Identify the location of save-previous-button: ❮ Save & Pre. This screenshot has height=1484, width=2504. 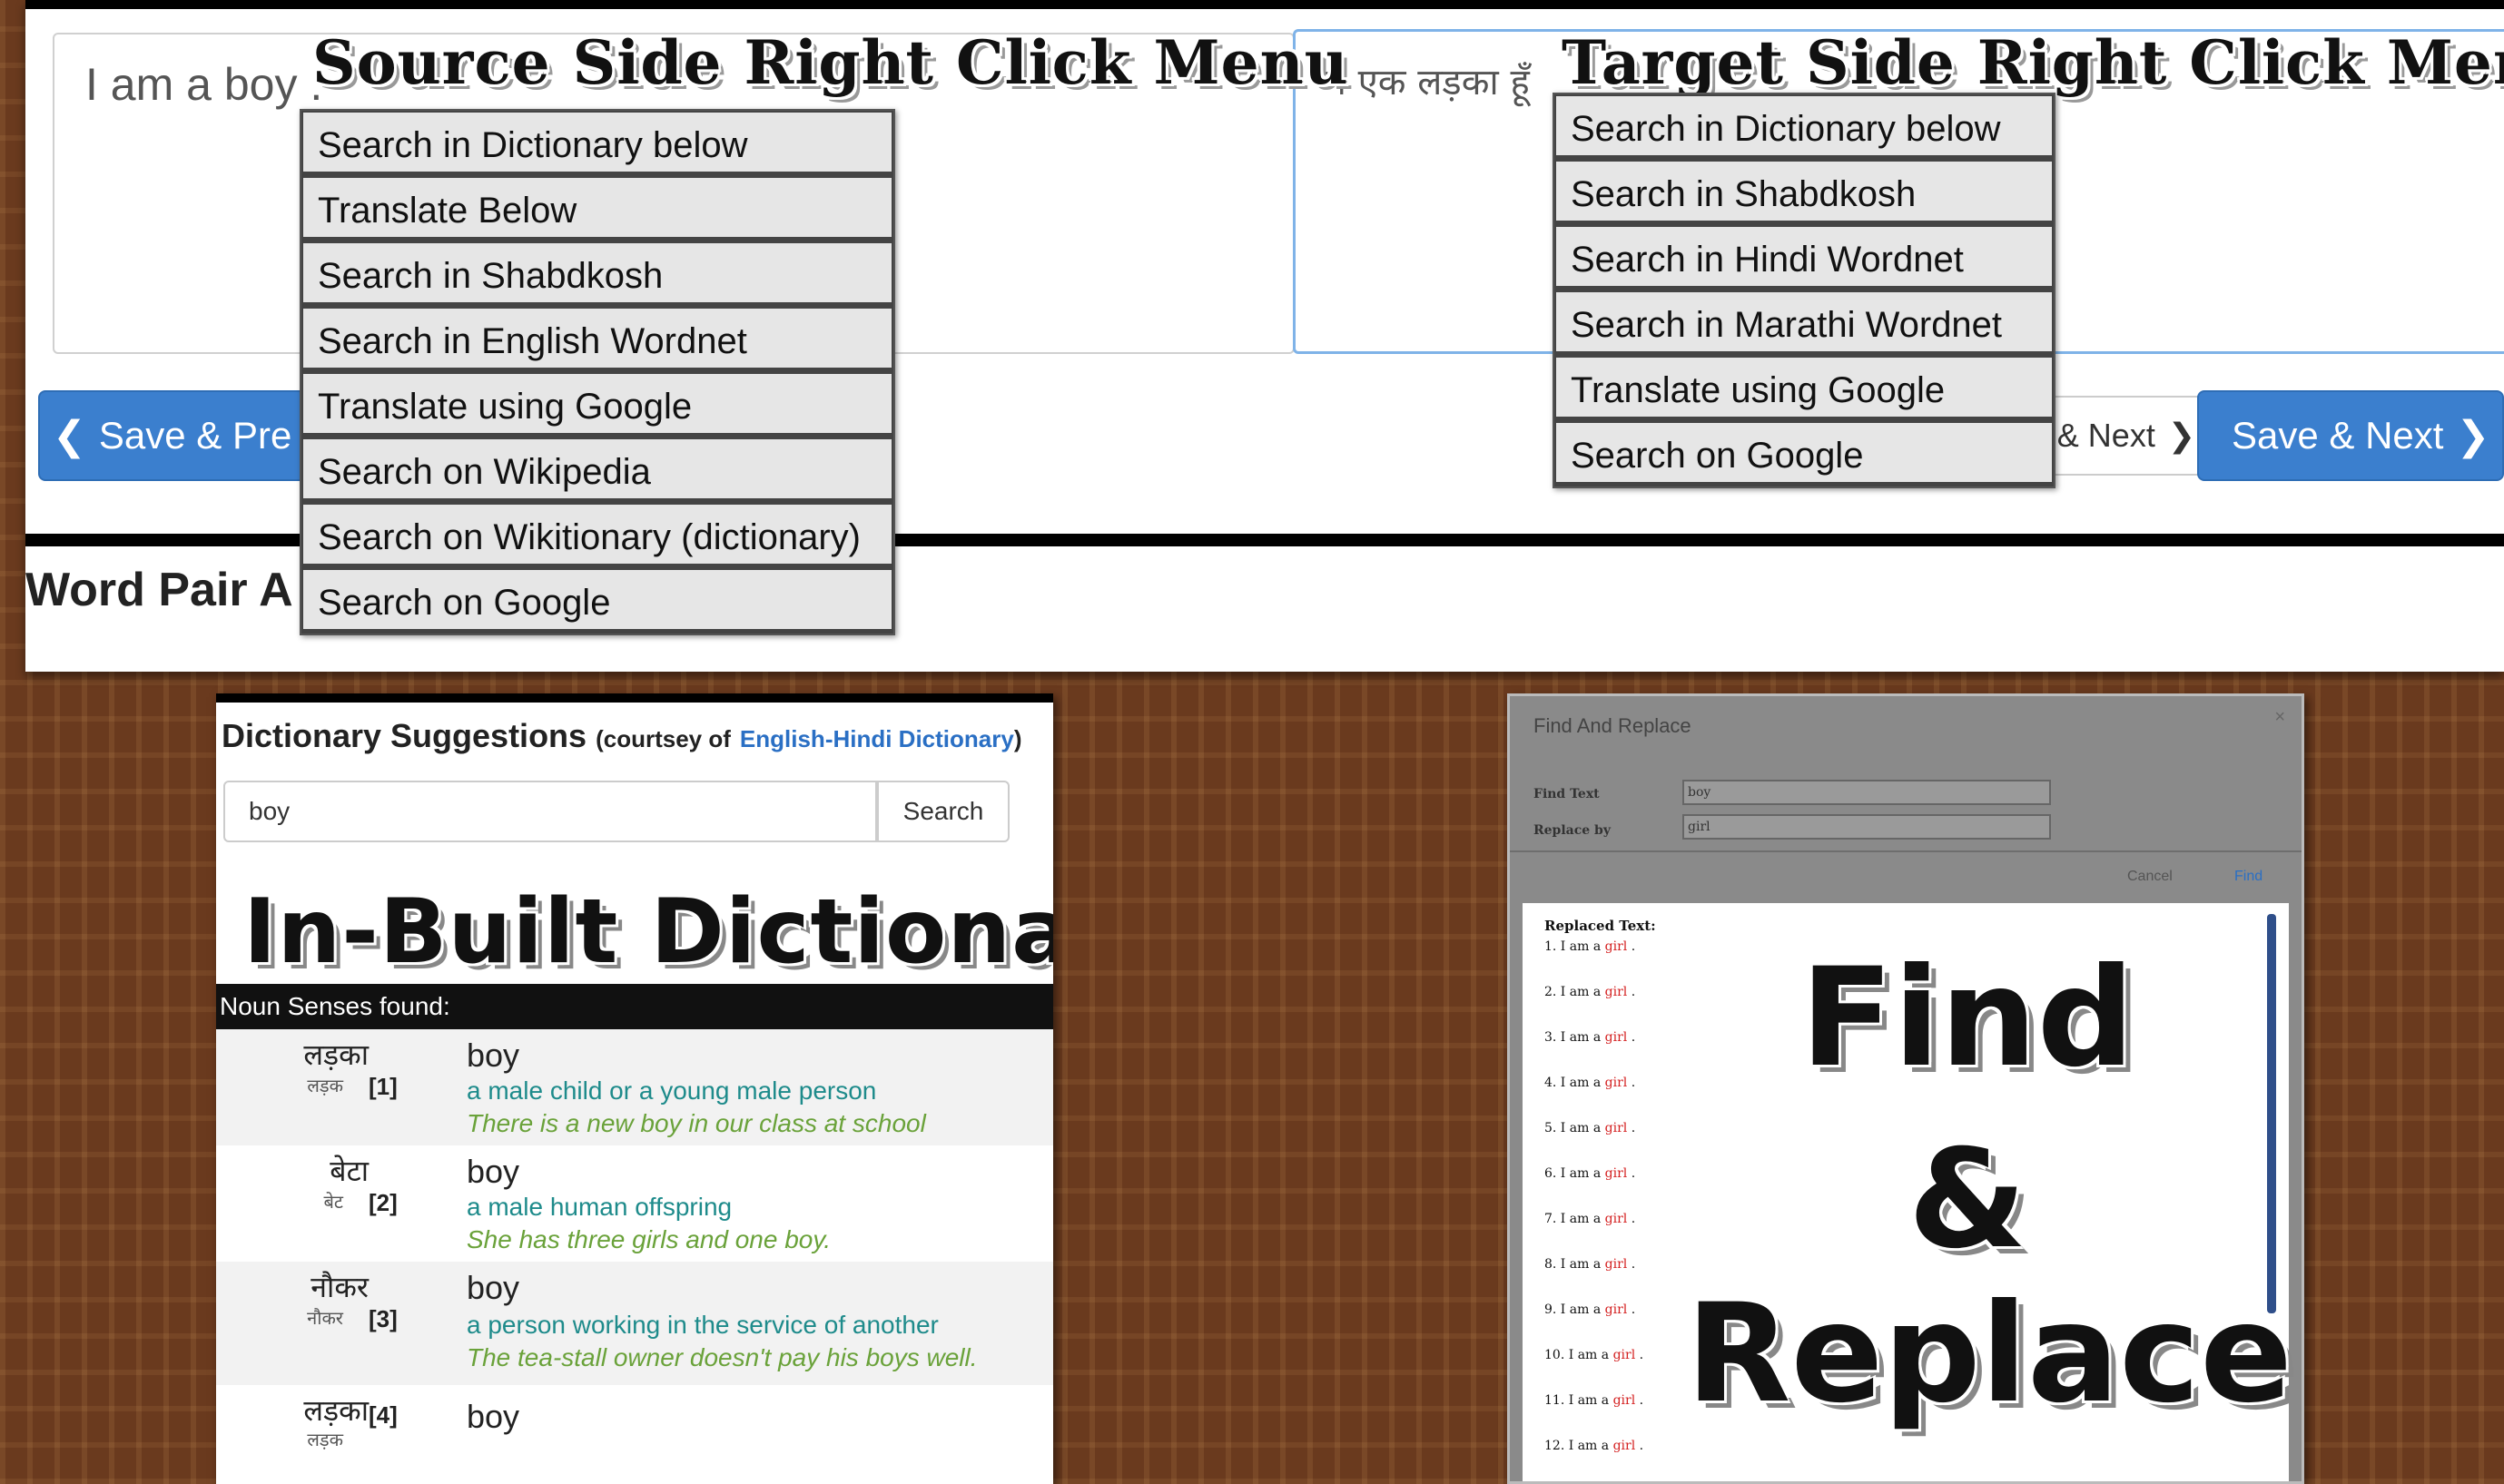
(188, 435).